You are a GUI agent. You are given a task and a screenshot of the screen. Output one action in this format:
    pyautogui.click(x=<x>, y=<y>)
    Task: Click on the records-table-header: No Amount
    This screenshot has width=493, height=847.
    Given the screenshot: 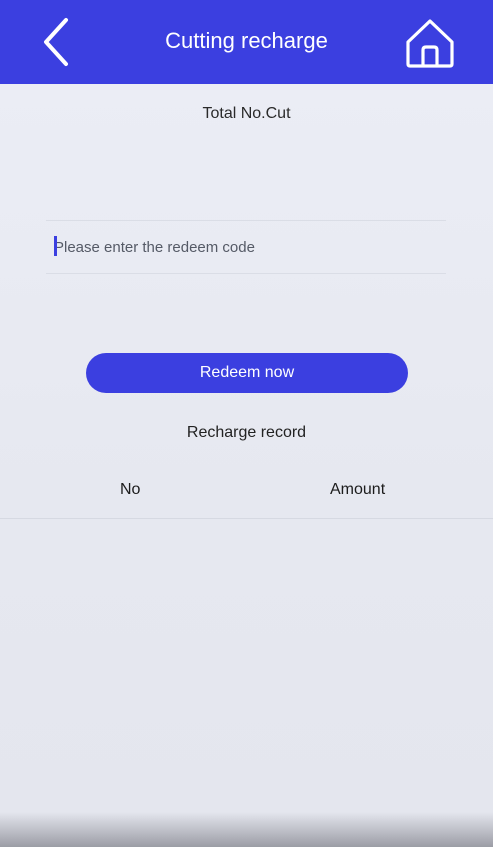 What is the action you would take?
    pyautogui.click(x=246, y=498)
    